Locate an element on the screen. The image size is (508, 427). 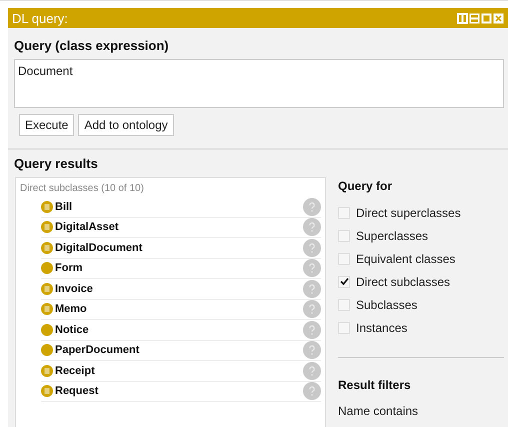
results-heading: Query results is located at coordinates (56, 163).